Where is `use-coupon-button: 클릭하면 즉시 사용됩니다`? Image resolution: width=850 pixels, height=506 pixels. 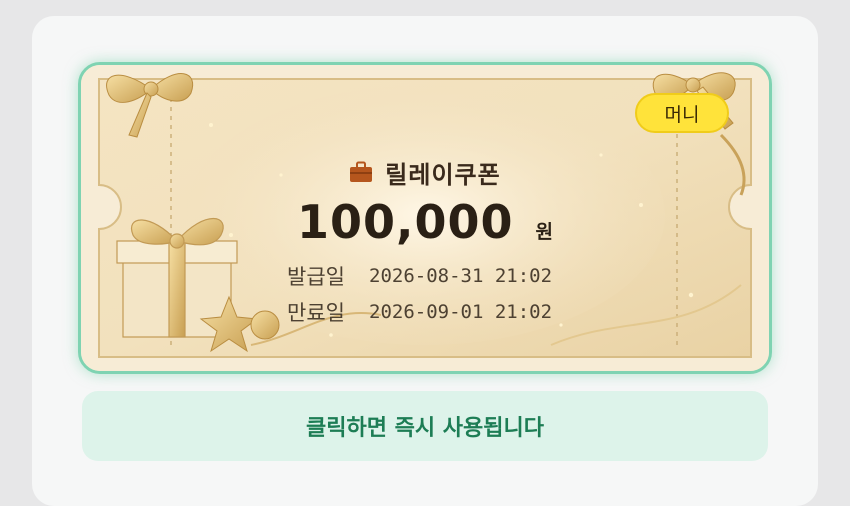 use-coupon-button: 클릭하면 즉시 사용됩니다 is located at coordinates (425, 426).